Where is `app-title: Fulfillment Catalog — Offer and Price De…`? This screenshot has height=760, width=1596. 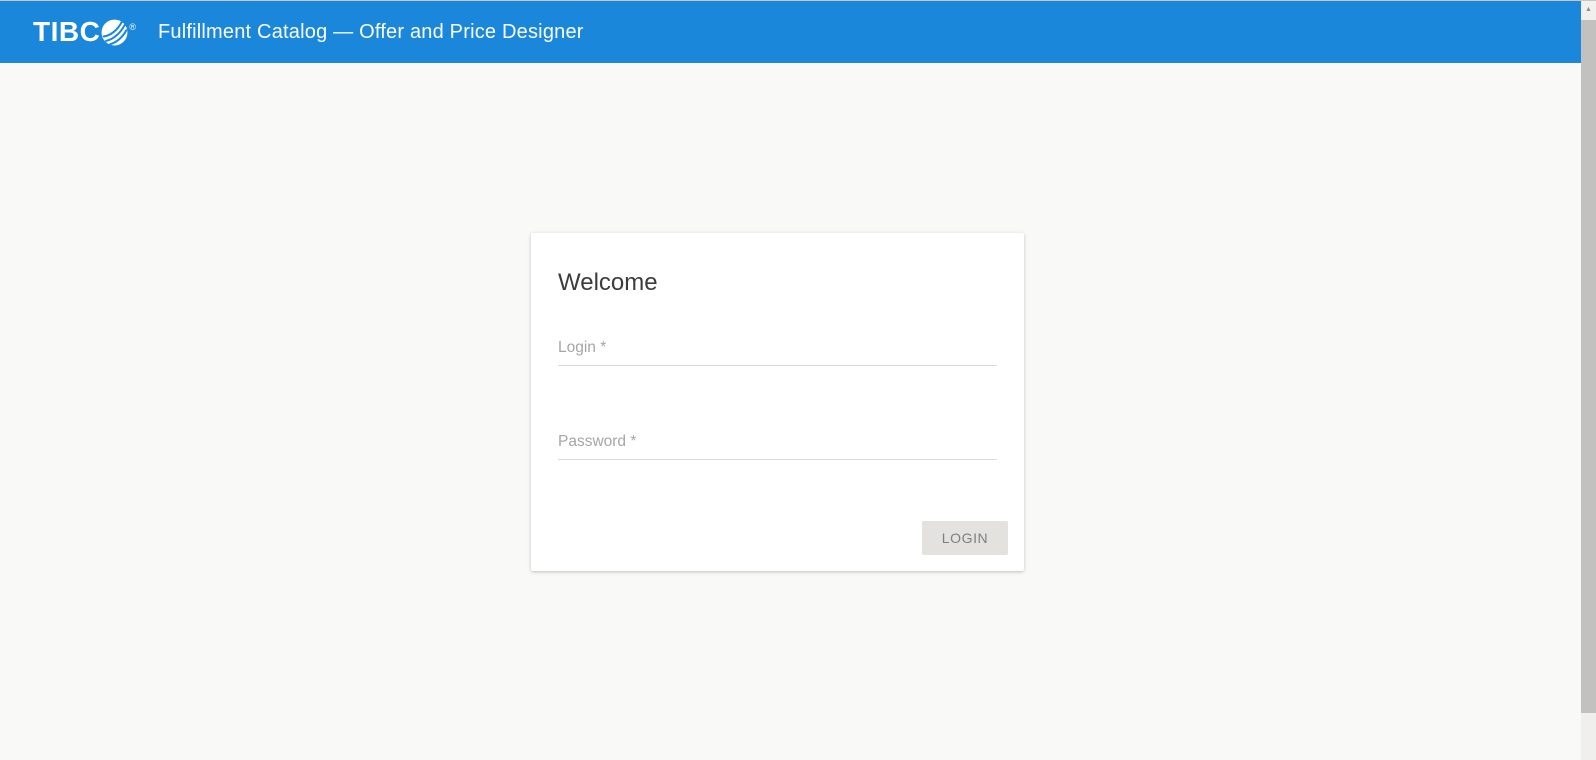
app-title: Fulfillment Catalog — Offer and Price De… is located at coordinates (370, 31).